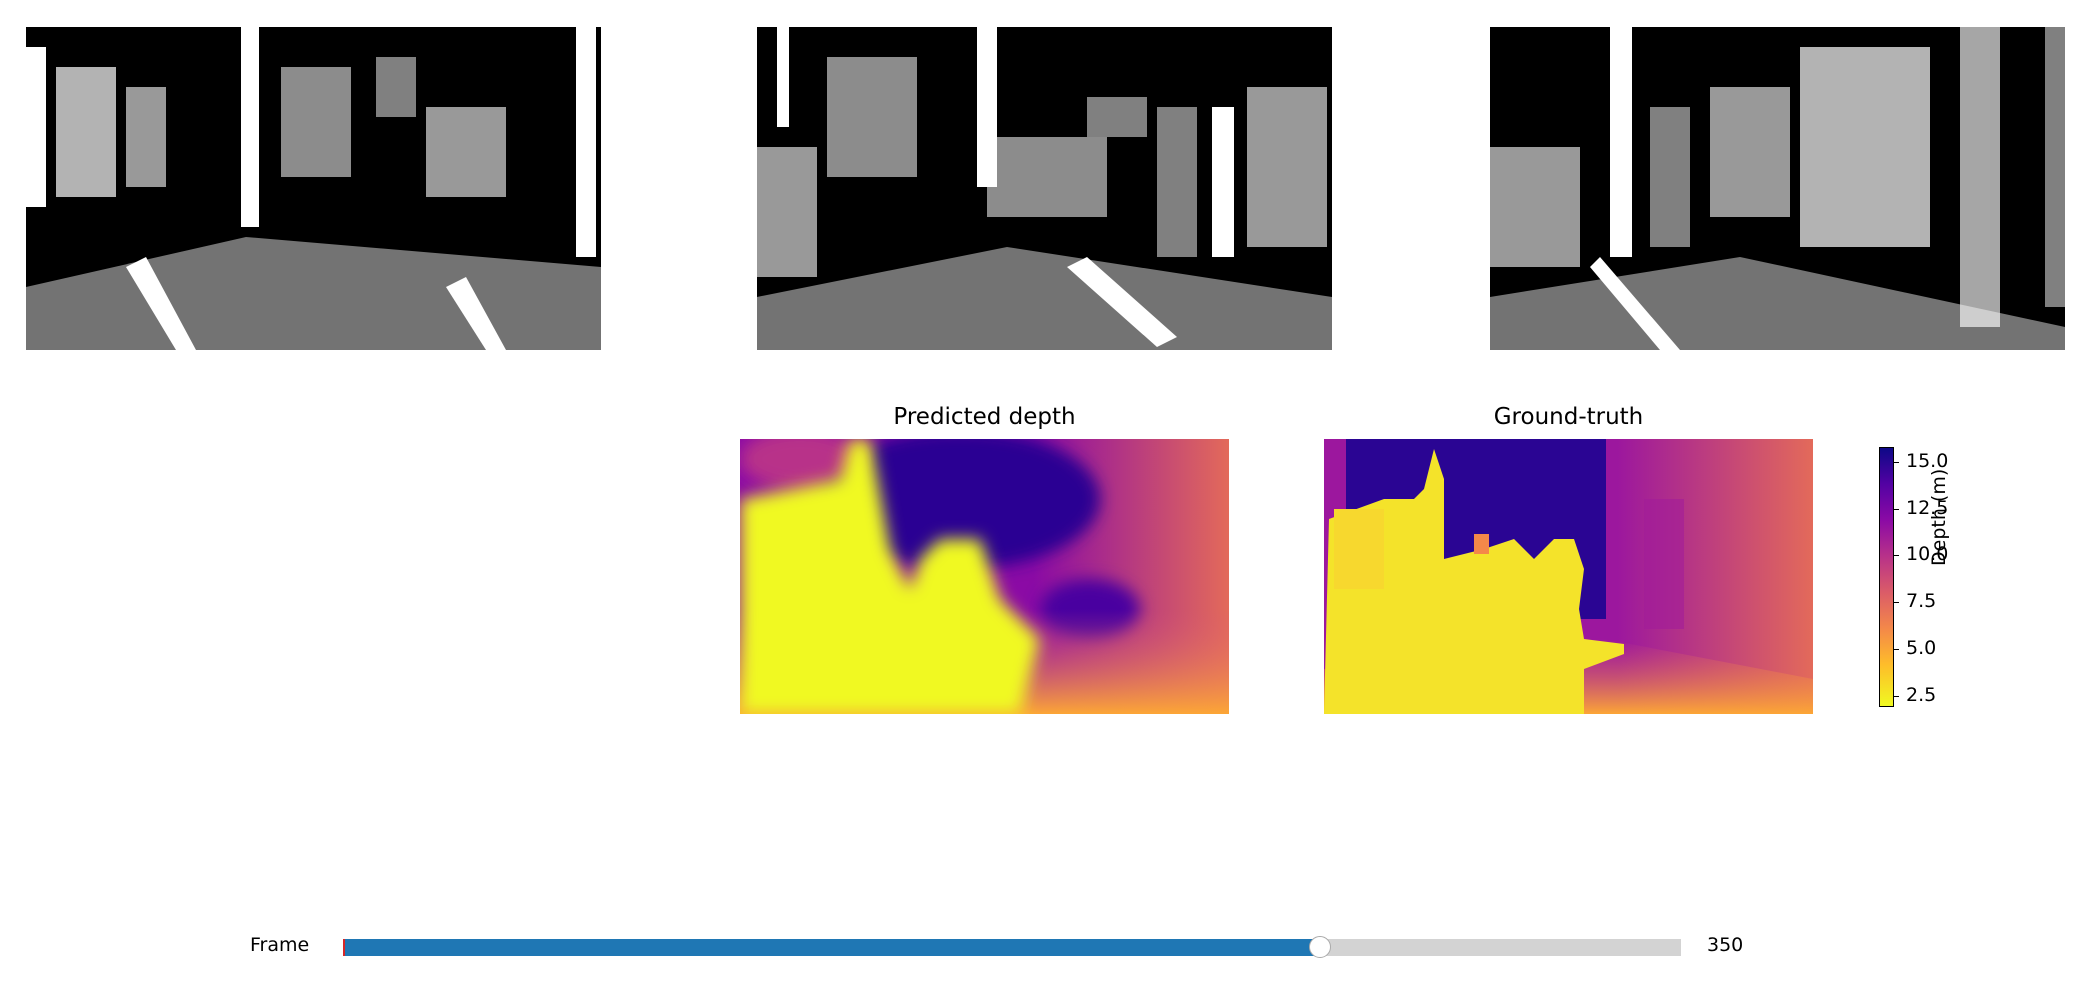  What do you see at coordinates (1725, 945) in the screenshot?
I see `frame-value: 350` at bounding box center [1725, 945].